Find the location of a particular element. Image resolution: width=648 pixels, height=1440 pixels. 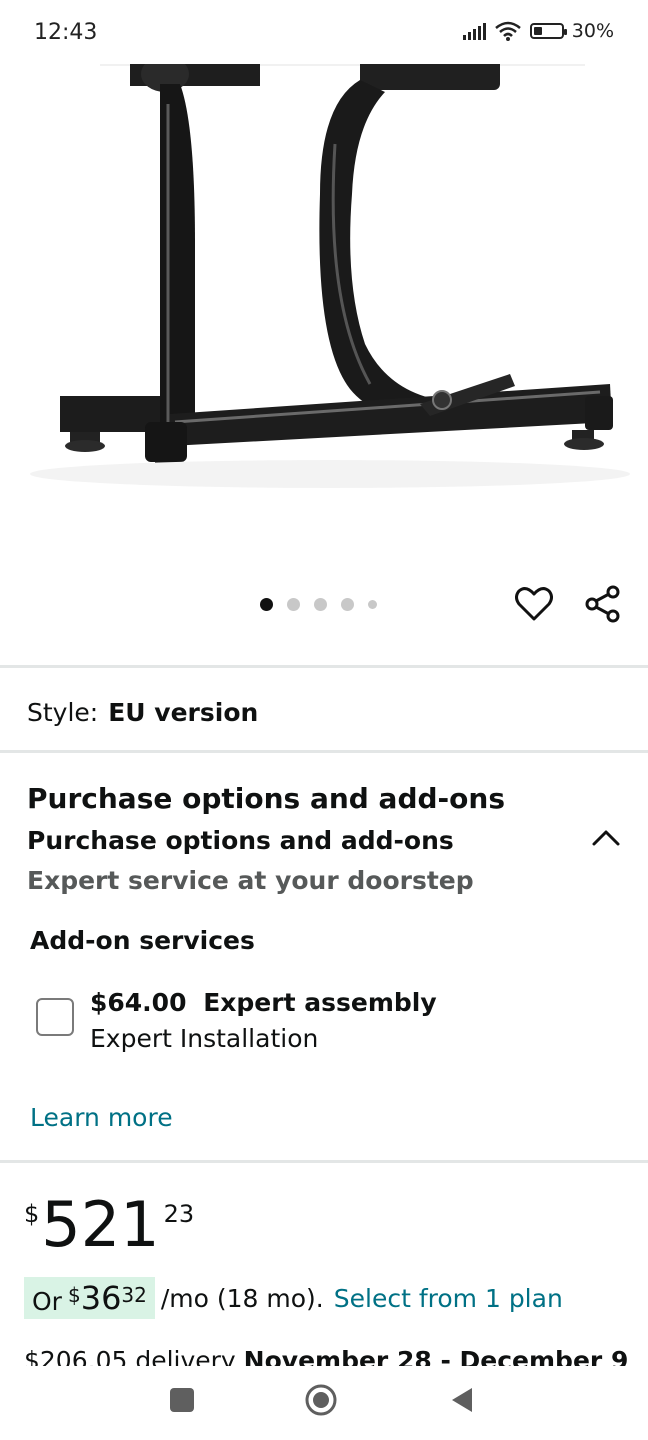

addon-price: $64.00 is located at coordinates (138, 1002).